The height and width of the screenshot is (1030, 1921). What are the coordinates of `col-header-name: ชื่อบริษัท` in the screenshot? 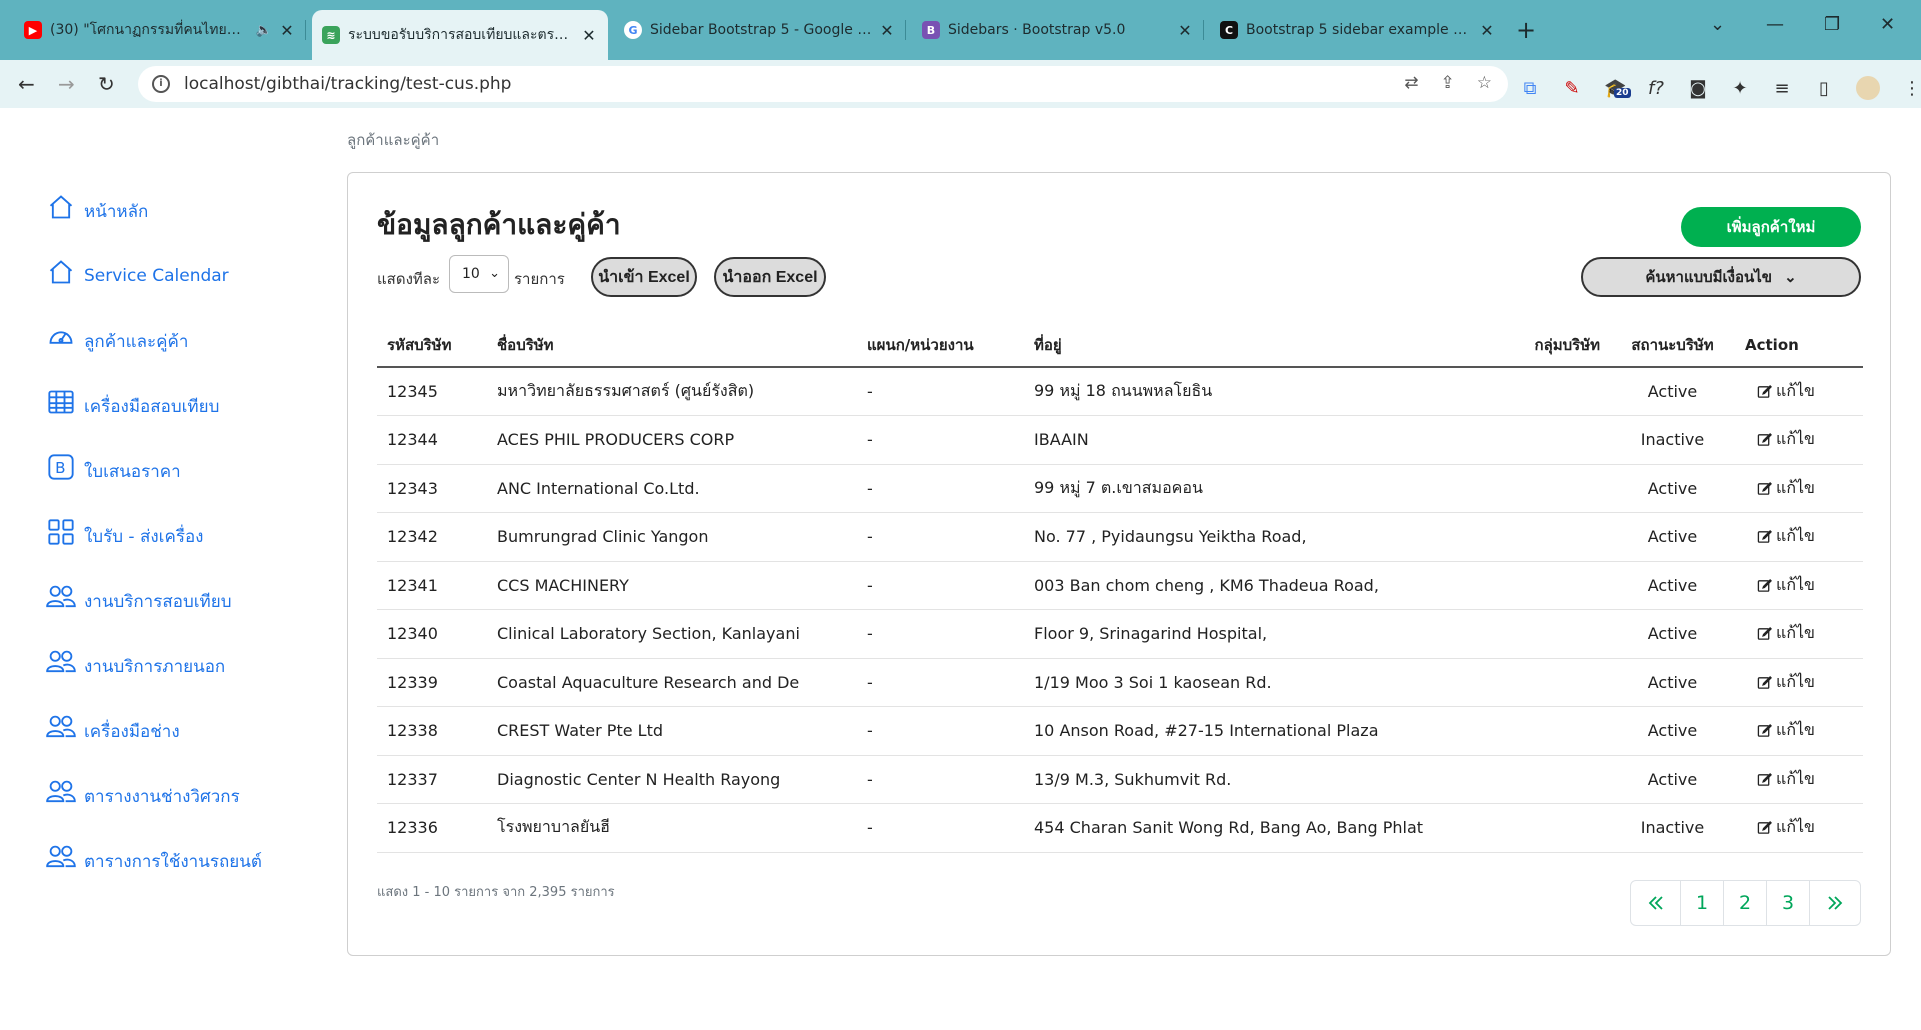 It's located at (672, 345).